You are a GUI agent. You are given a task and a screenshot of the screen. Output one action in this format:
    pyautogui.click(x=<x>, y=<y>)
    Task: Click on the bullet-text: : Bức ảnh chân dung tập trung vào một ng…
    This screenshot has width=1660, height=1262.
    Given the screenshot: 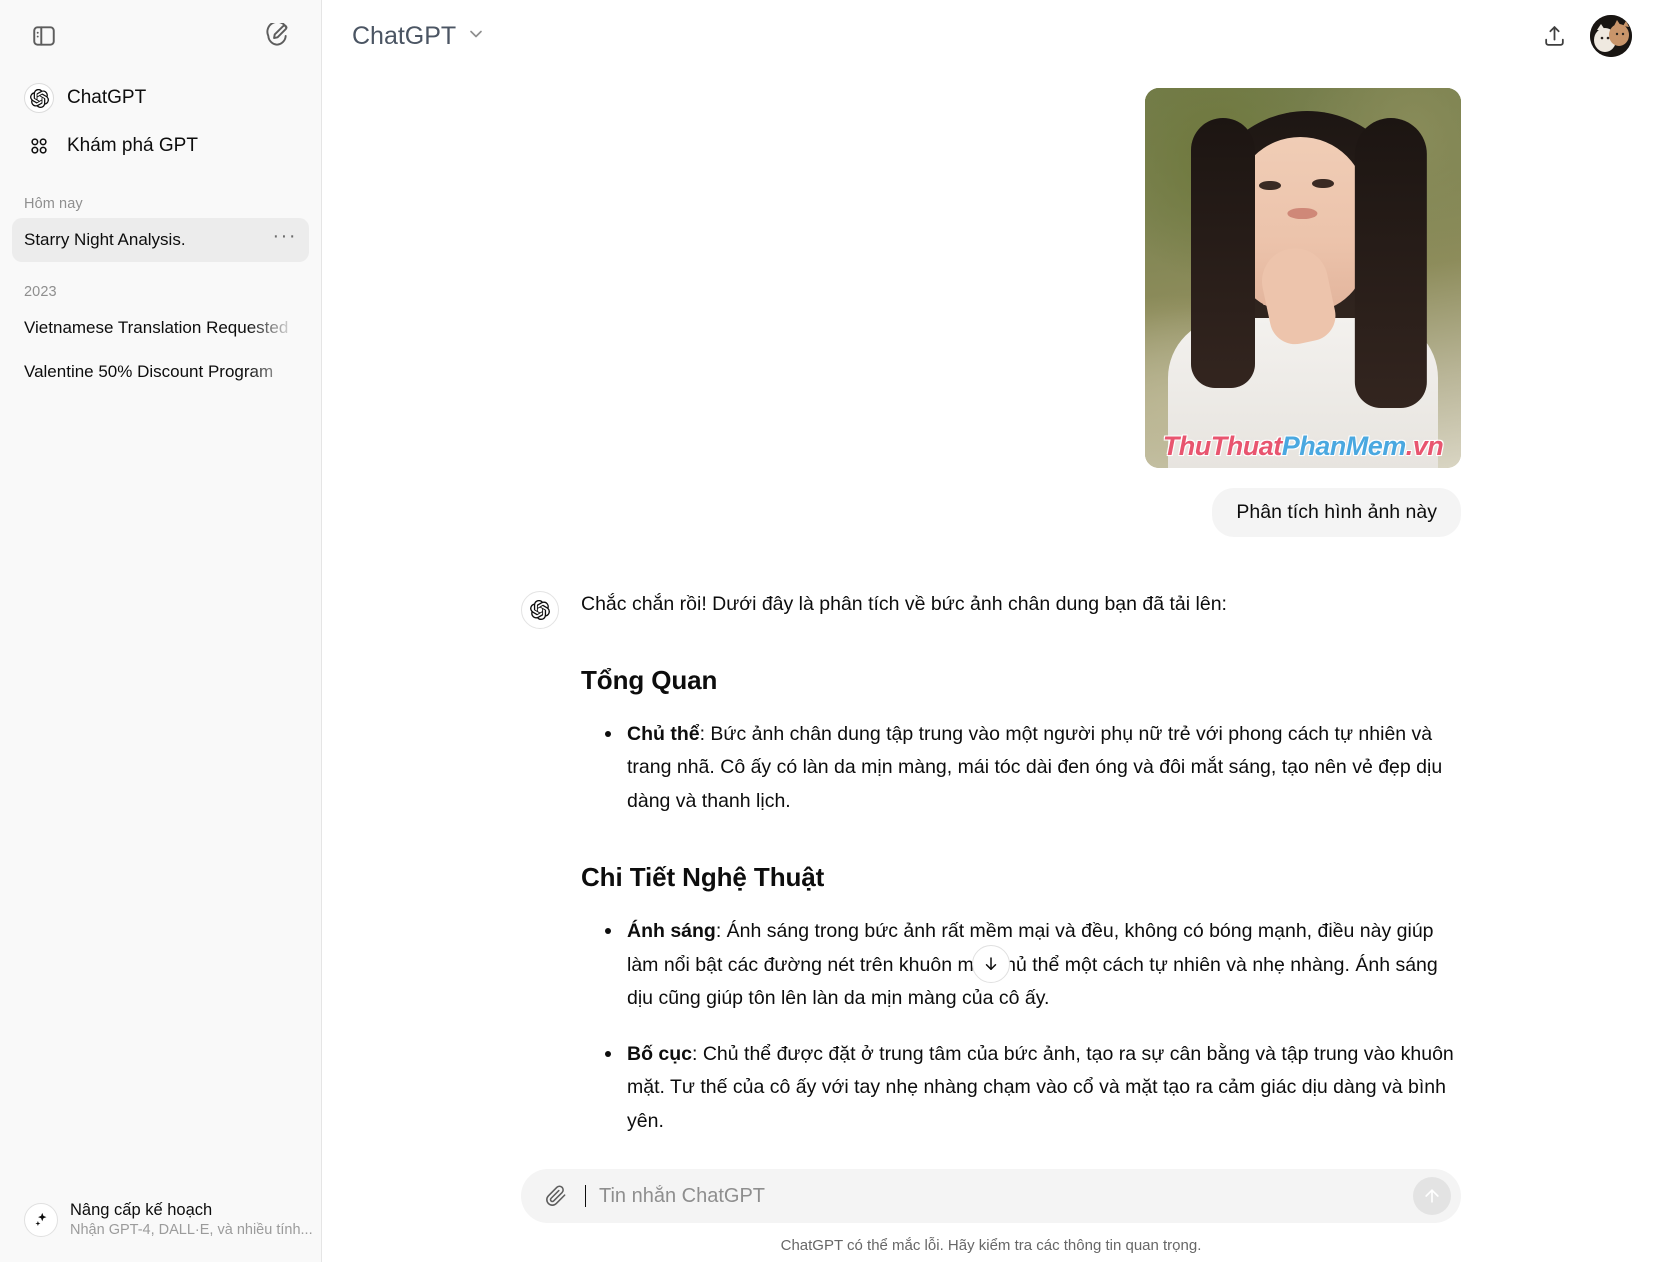 What is the action you would take?
    pyautogui.click(x=1035, y=767)
    